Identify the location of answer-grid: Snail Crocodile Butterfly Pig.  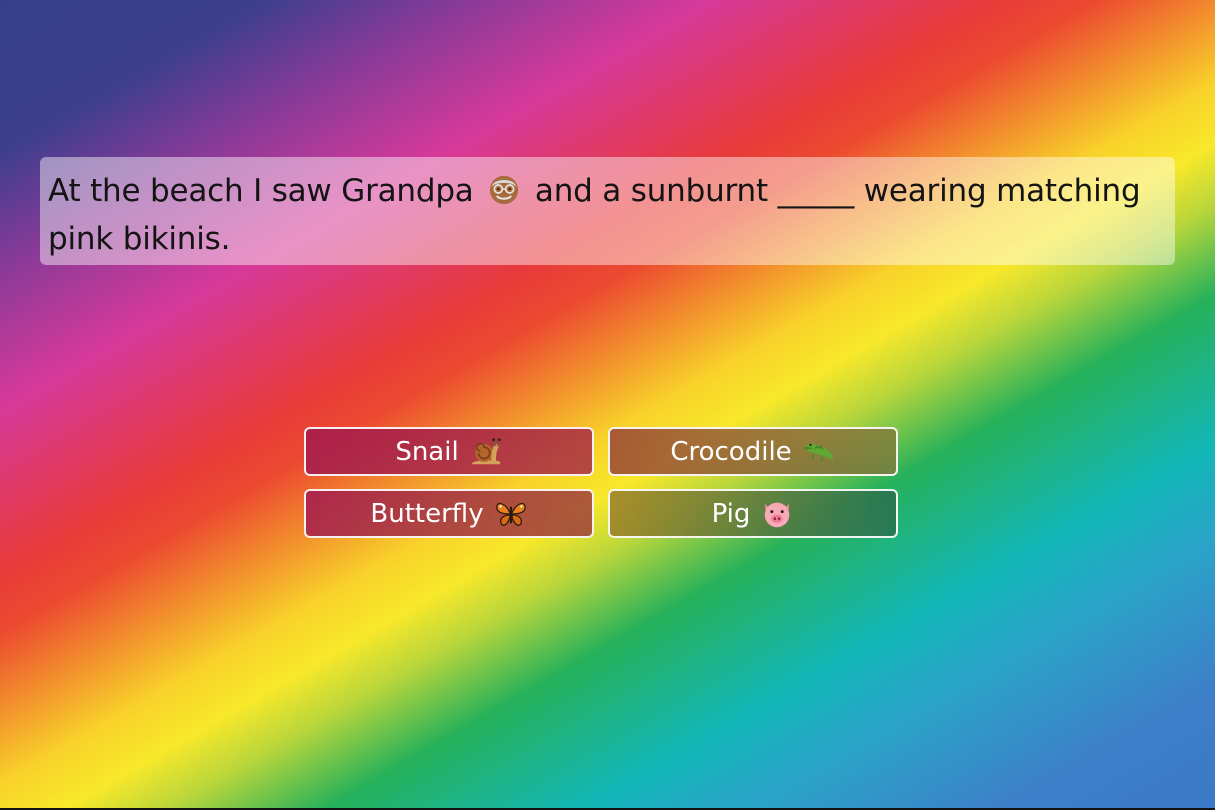
(601, 483).